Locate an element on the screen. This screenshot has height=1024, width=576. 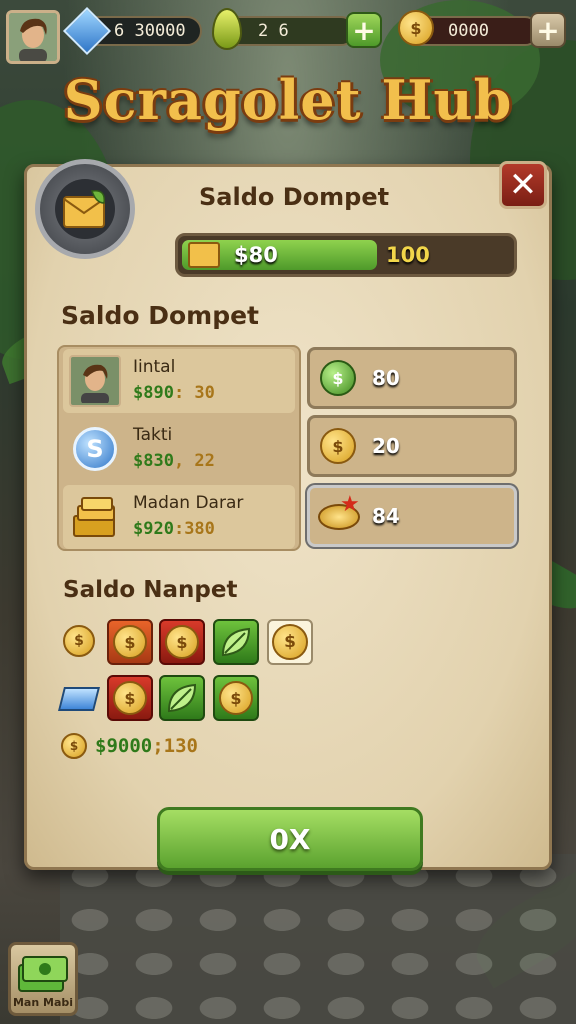
add-energy-button: + is located at coordinates (364, 30).